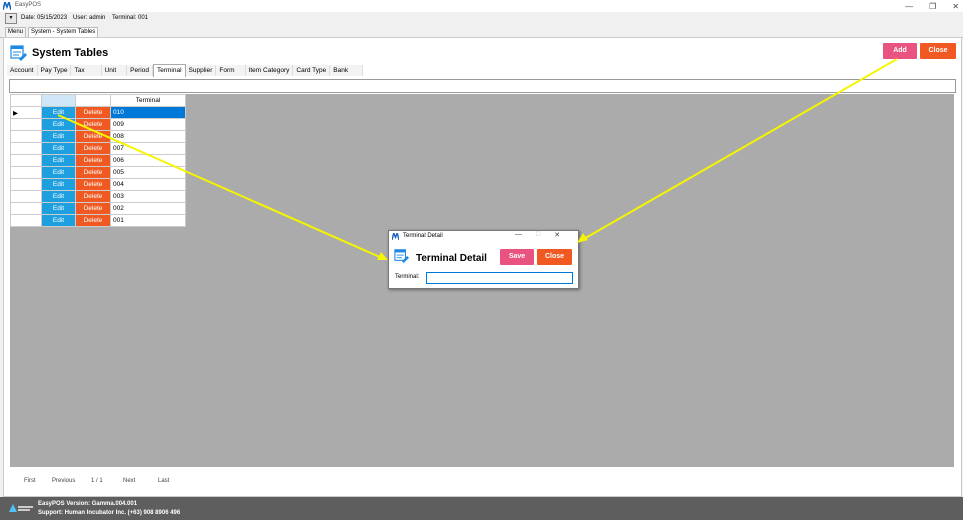 The height and width of the screenshot is (520, 963). What do you see at coordinates (938, 51) in the screenshot?
I see `close-button: Close` at bounding box center [938, 51].